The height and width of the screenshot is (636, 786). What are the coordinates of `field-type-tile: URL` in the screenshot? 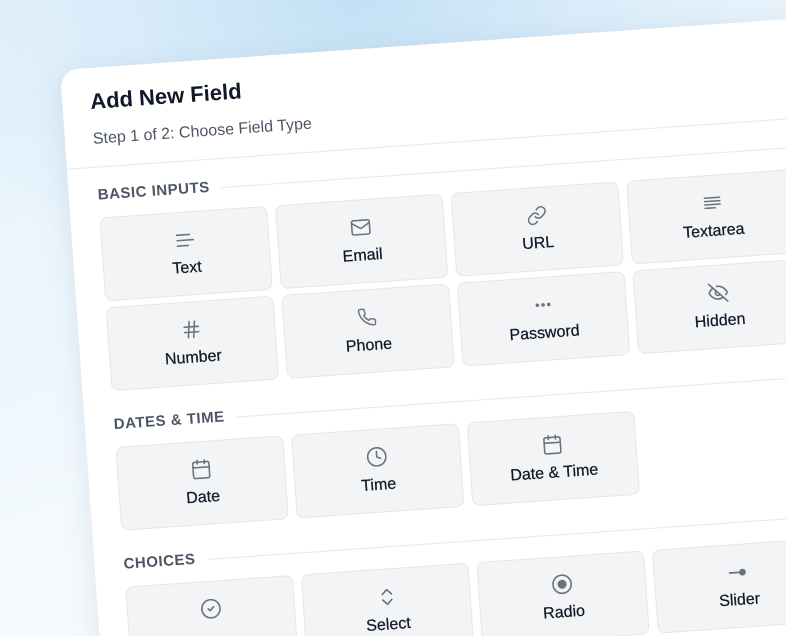 It's located at (537, 229).